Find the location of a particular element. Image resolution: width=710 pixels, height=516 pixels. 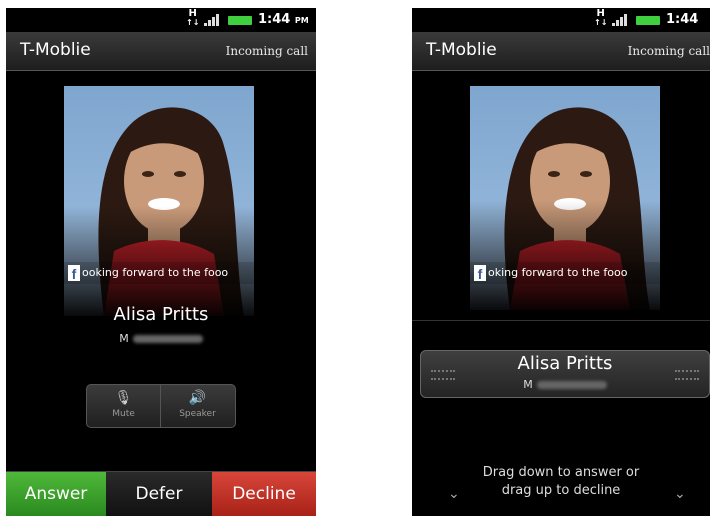

call-action-bar: Answer Defer Decline is located at coordinates (161, 493).